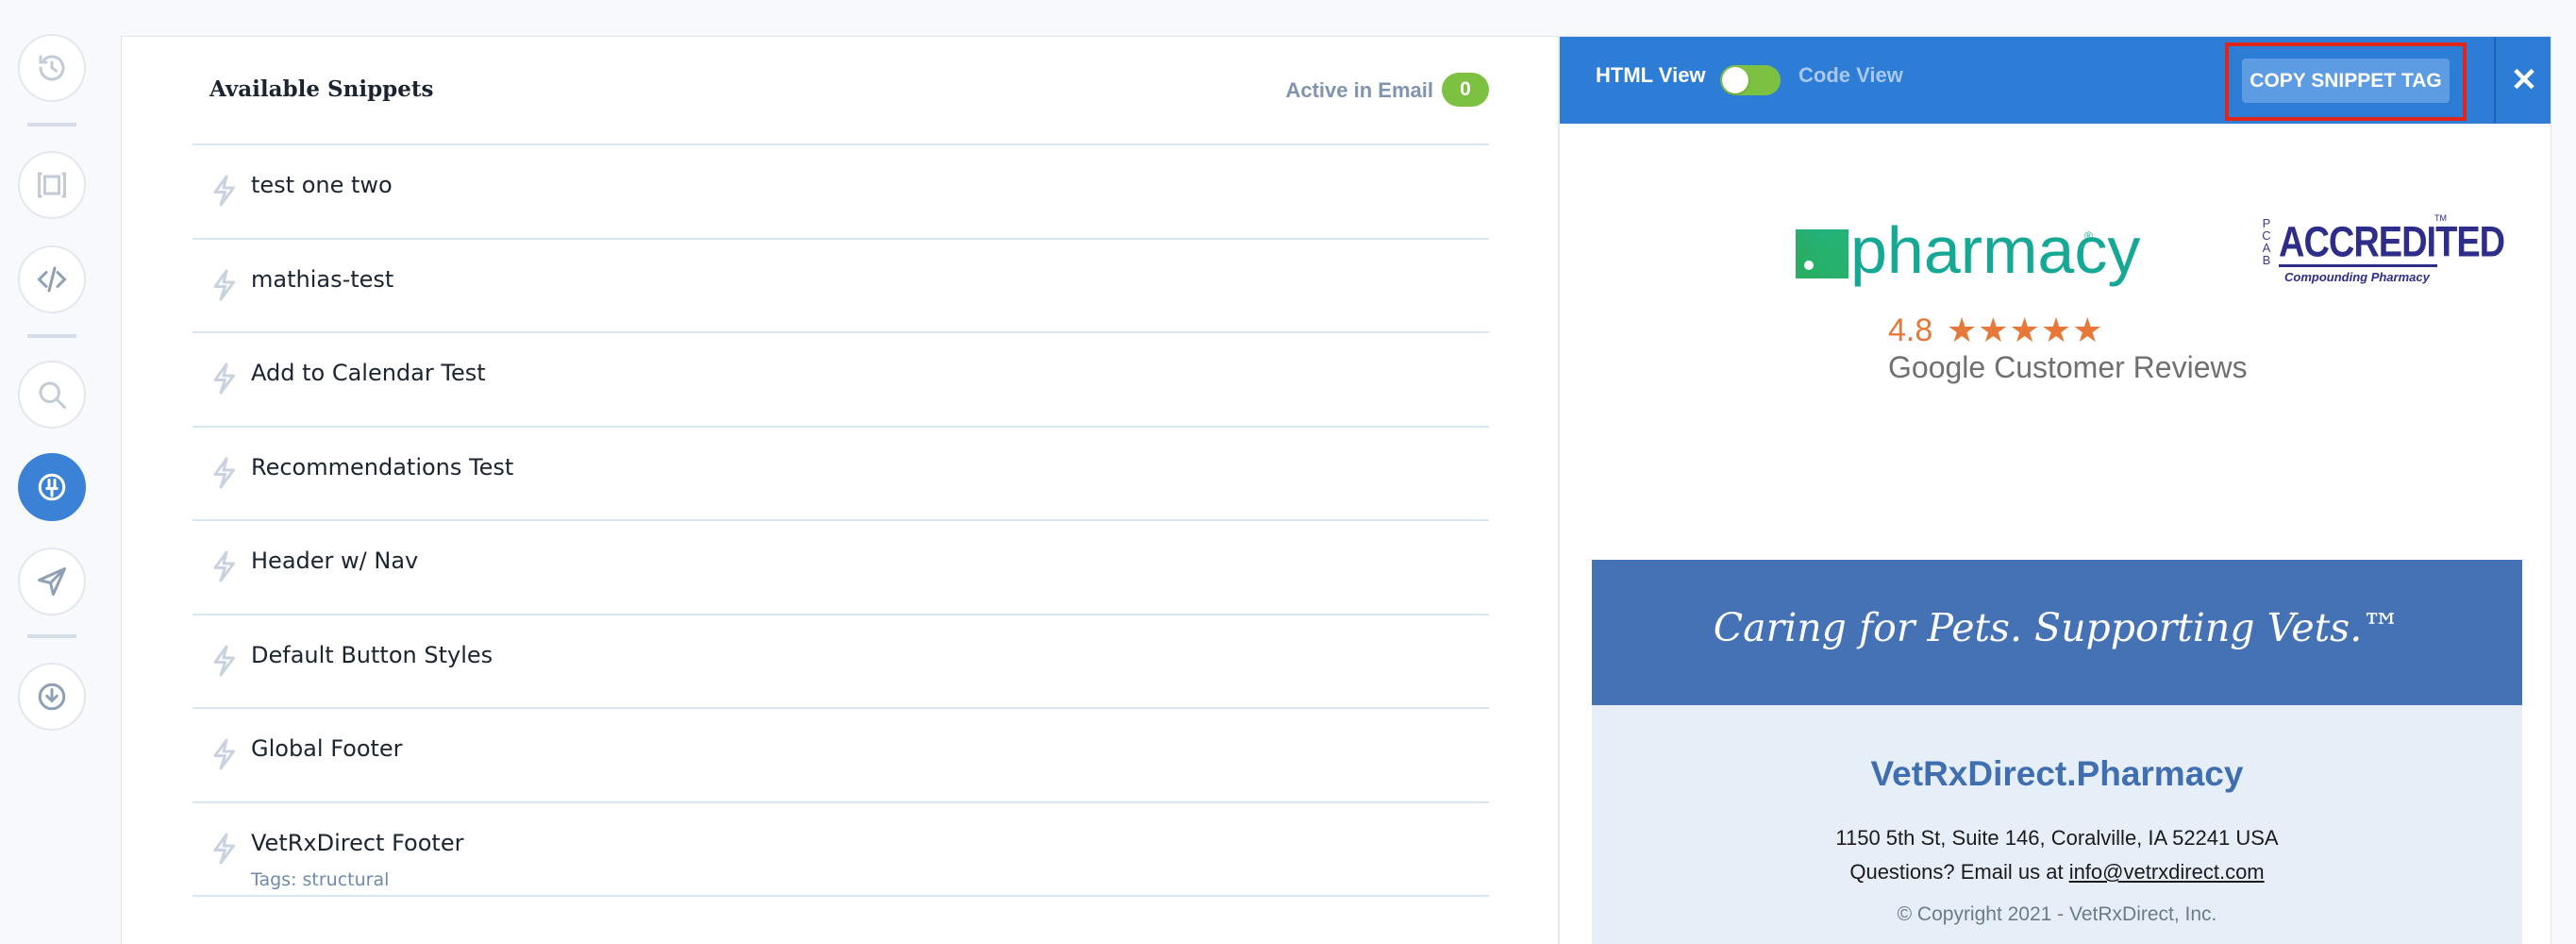  I want to click on snippet-name: mathias-test, so click(322, 279).